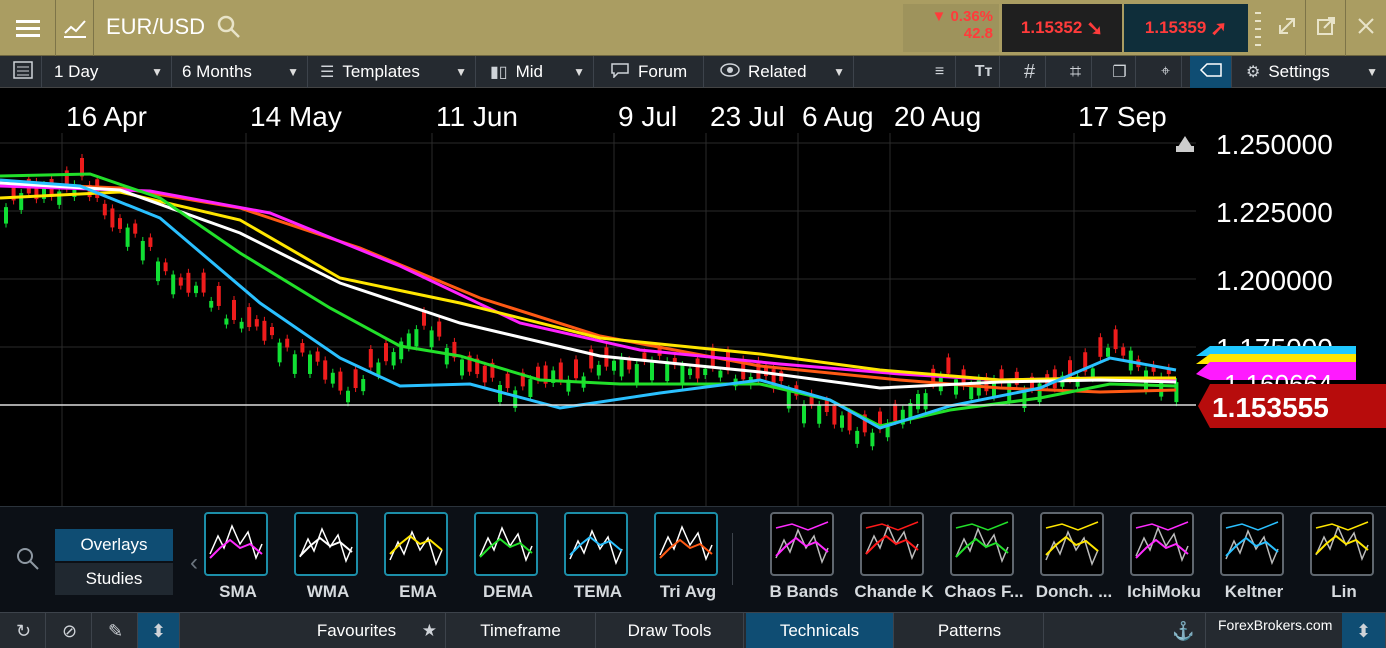 The height and width of the screenshot is (648, 1386). What do you see at coordinates (116, 630) in the screenshot?
I see `pencil-button: ✎` at bounding box center [116, 630].